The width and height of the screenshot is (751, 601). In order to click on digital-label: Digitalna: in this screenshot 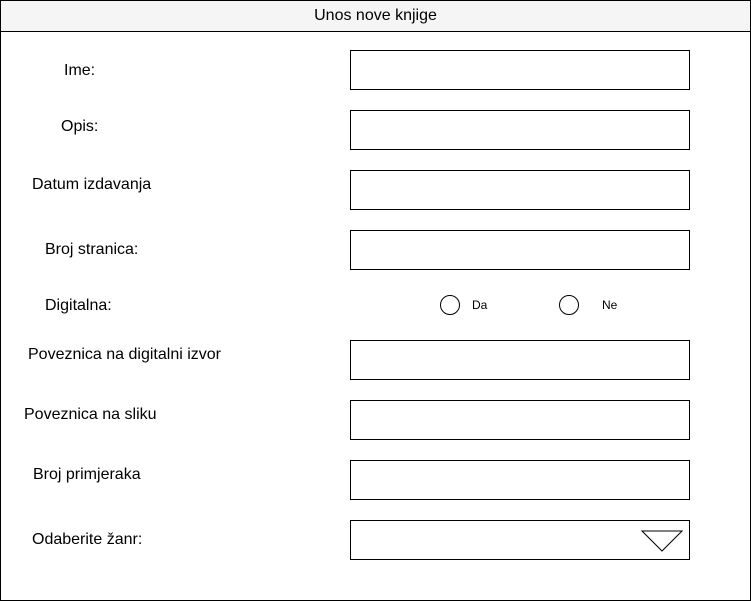, I will do `click(78, 305)`.